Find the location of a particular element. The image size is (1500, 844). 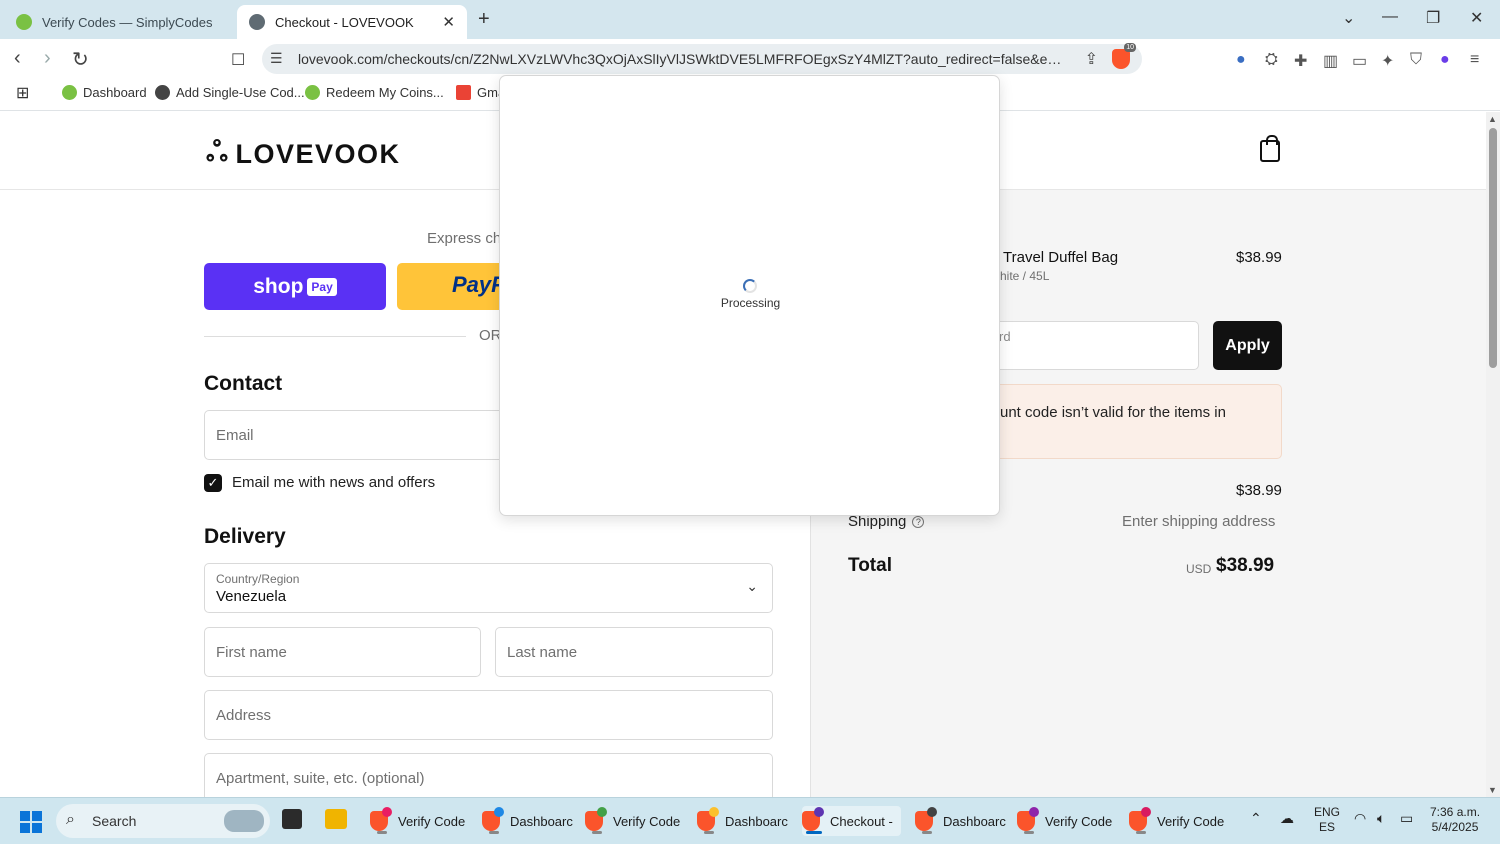

restore-icon: ❐ is located at coordinates (1433, 18).